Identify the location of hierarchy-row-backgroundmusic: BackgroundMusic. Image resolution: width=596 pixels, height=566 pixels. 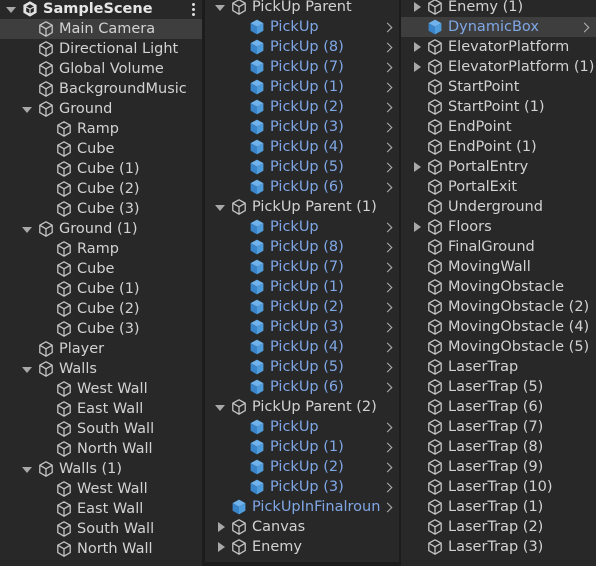
(101, 89).